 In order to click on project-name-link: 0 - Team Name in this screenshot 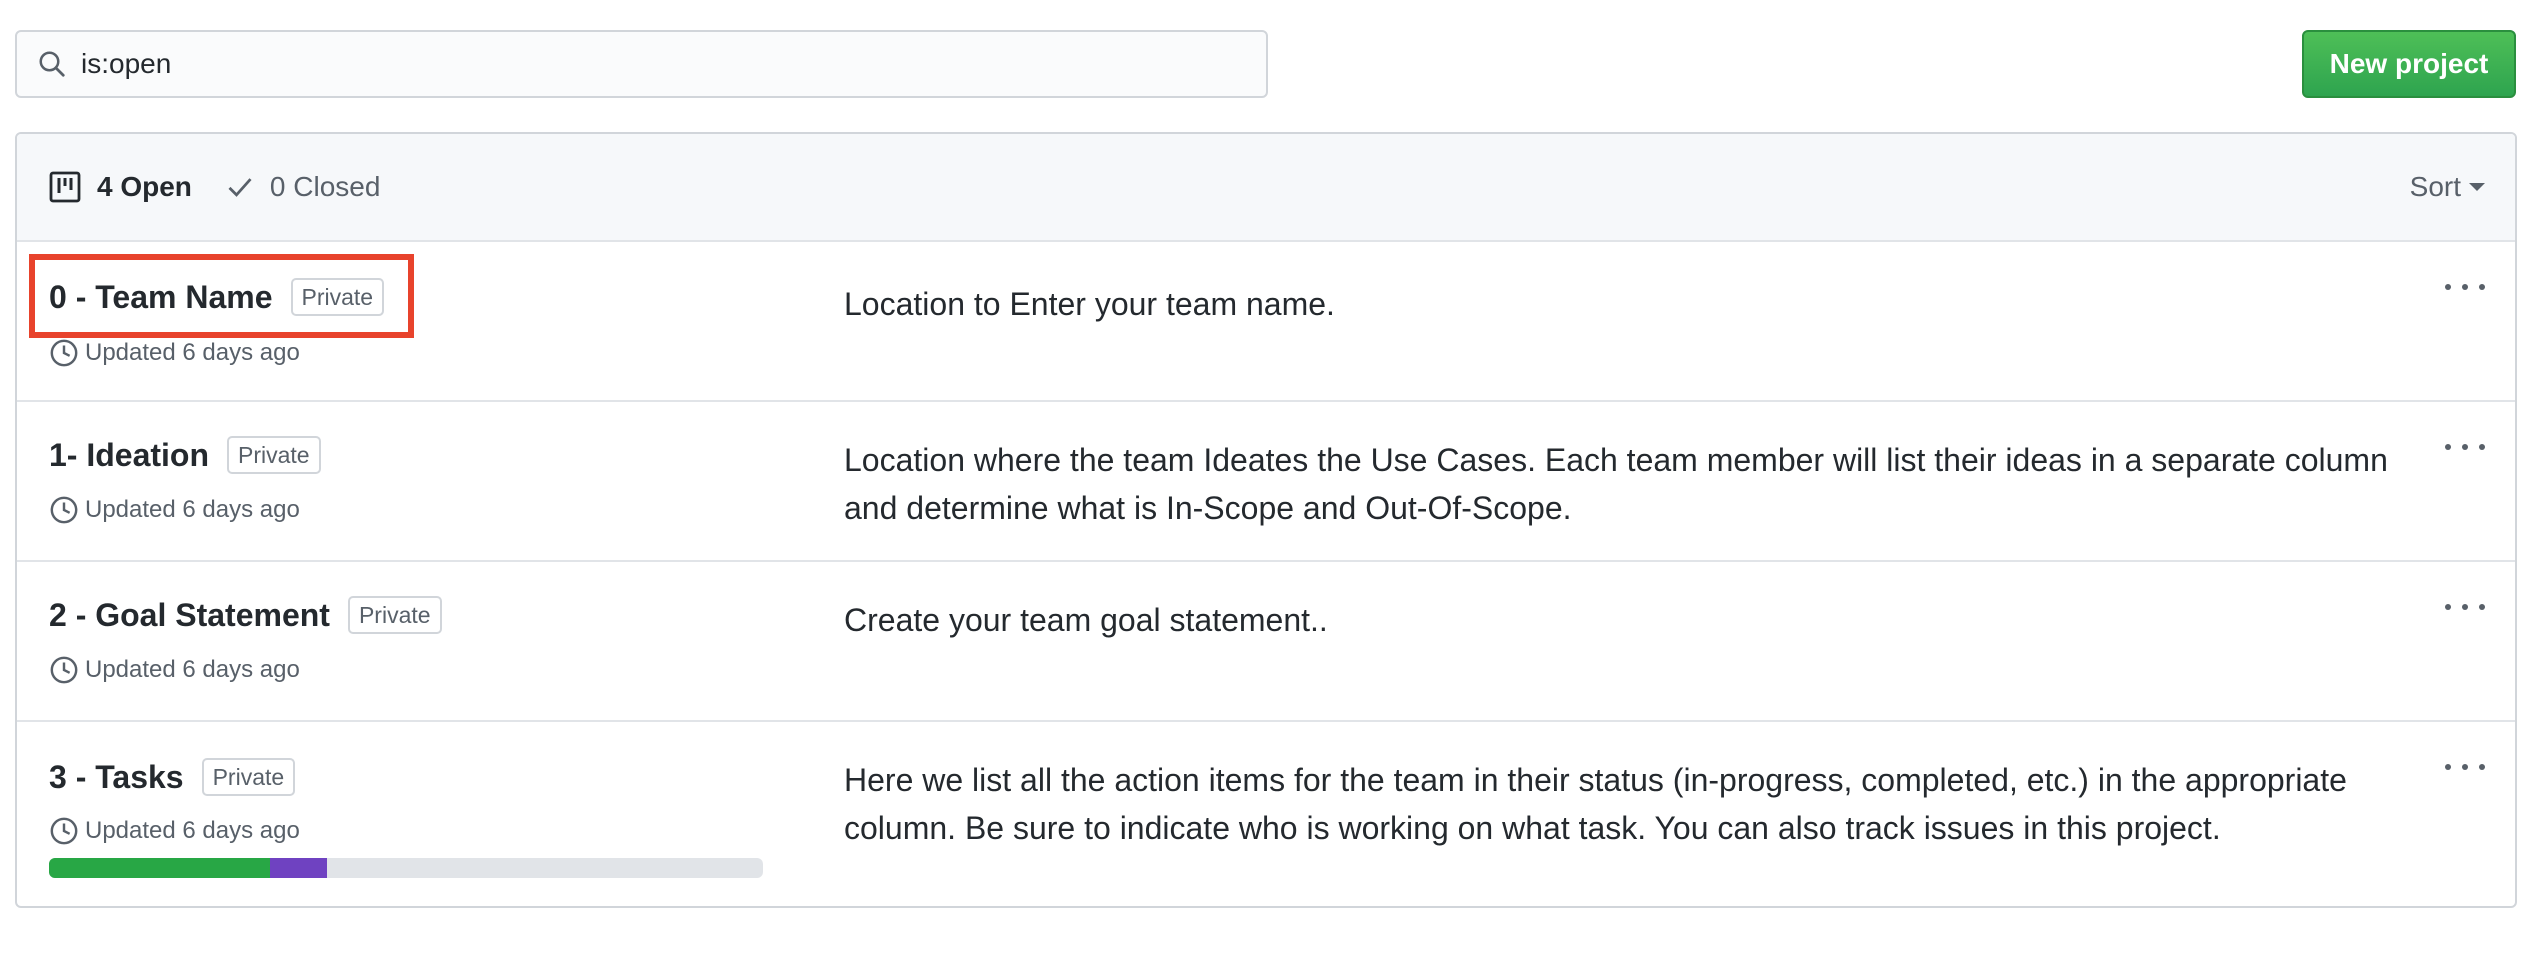, I will do `click(161, 297)`.